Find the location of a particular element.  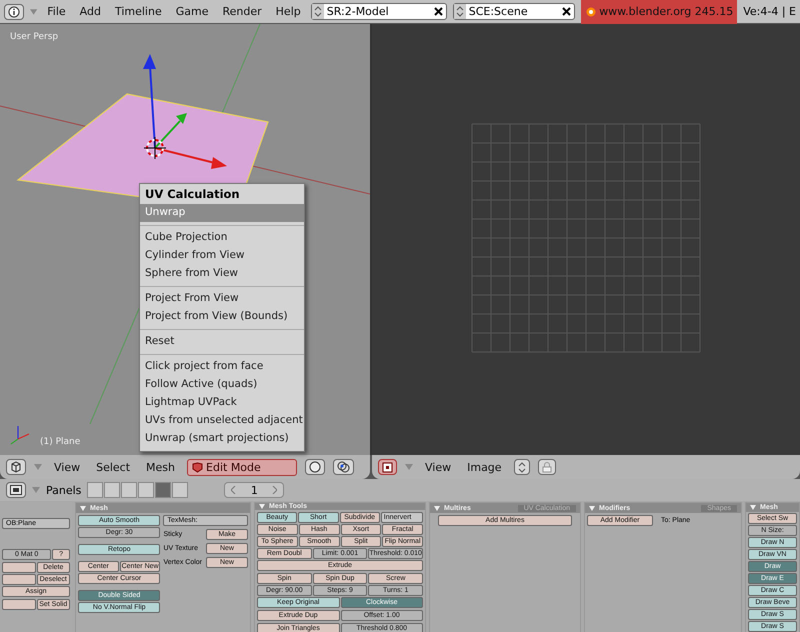

scene-stats: Ve:4-4 | E is located at coordinates (769, 11).